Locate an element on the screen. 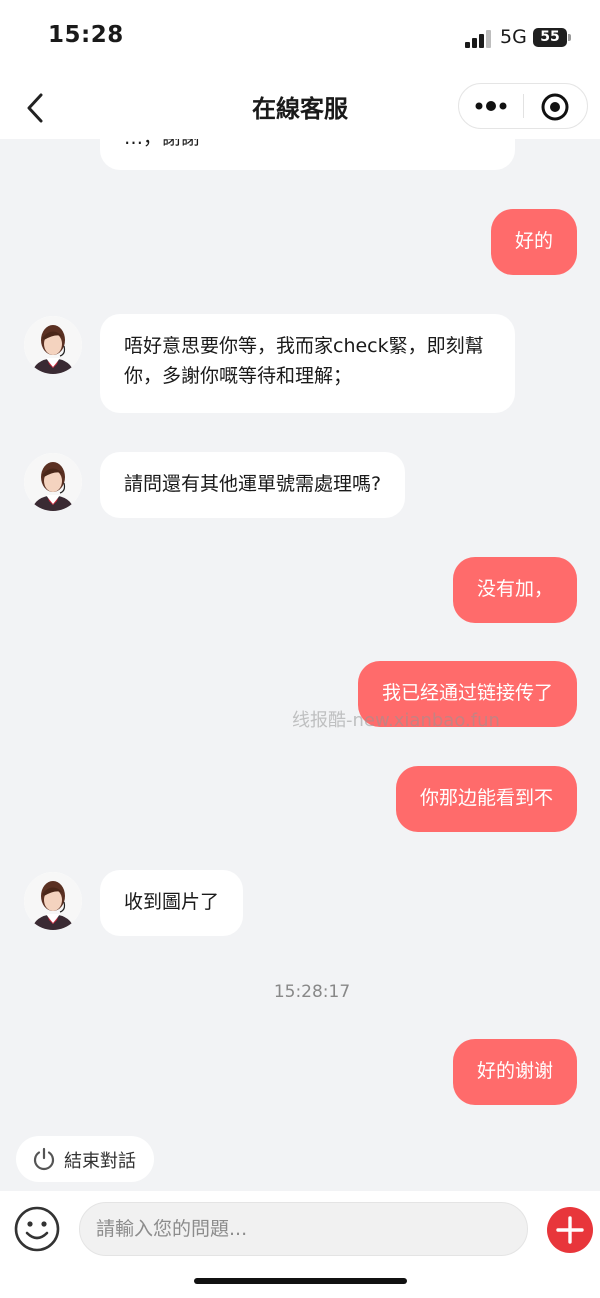 This screenshot has height=1298, width=600. message-bubble-user: 你那边能看到不 is located at coordinates (486, 799).